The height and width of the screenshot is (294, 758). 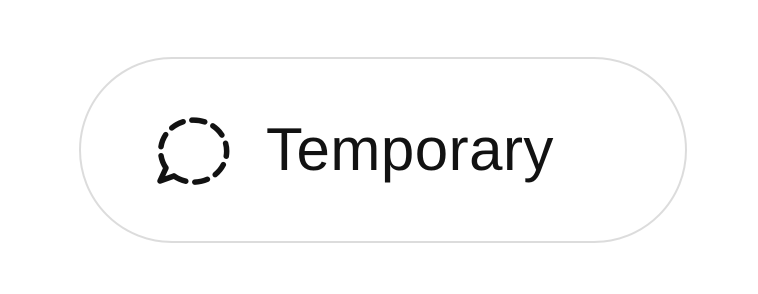 I want to click on dashed-chat-bubble-icon, so click(x=192, y=153).